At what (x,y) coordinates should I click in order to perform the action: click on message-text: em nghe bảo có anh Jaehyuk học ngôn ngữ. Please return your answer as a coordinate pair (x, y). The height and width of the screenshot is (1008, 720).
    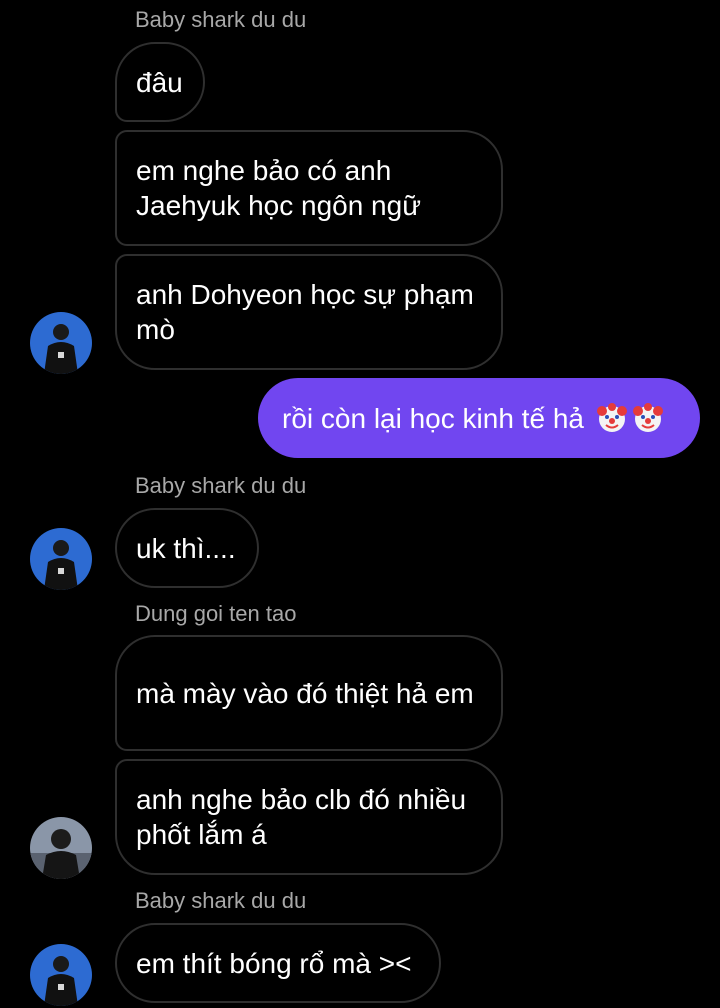
    Looking at the image, I should click on (278, 188).